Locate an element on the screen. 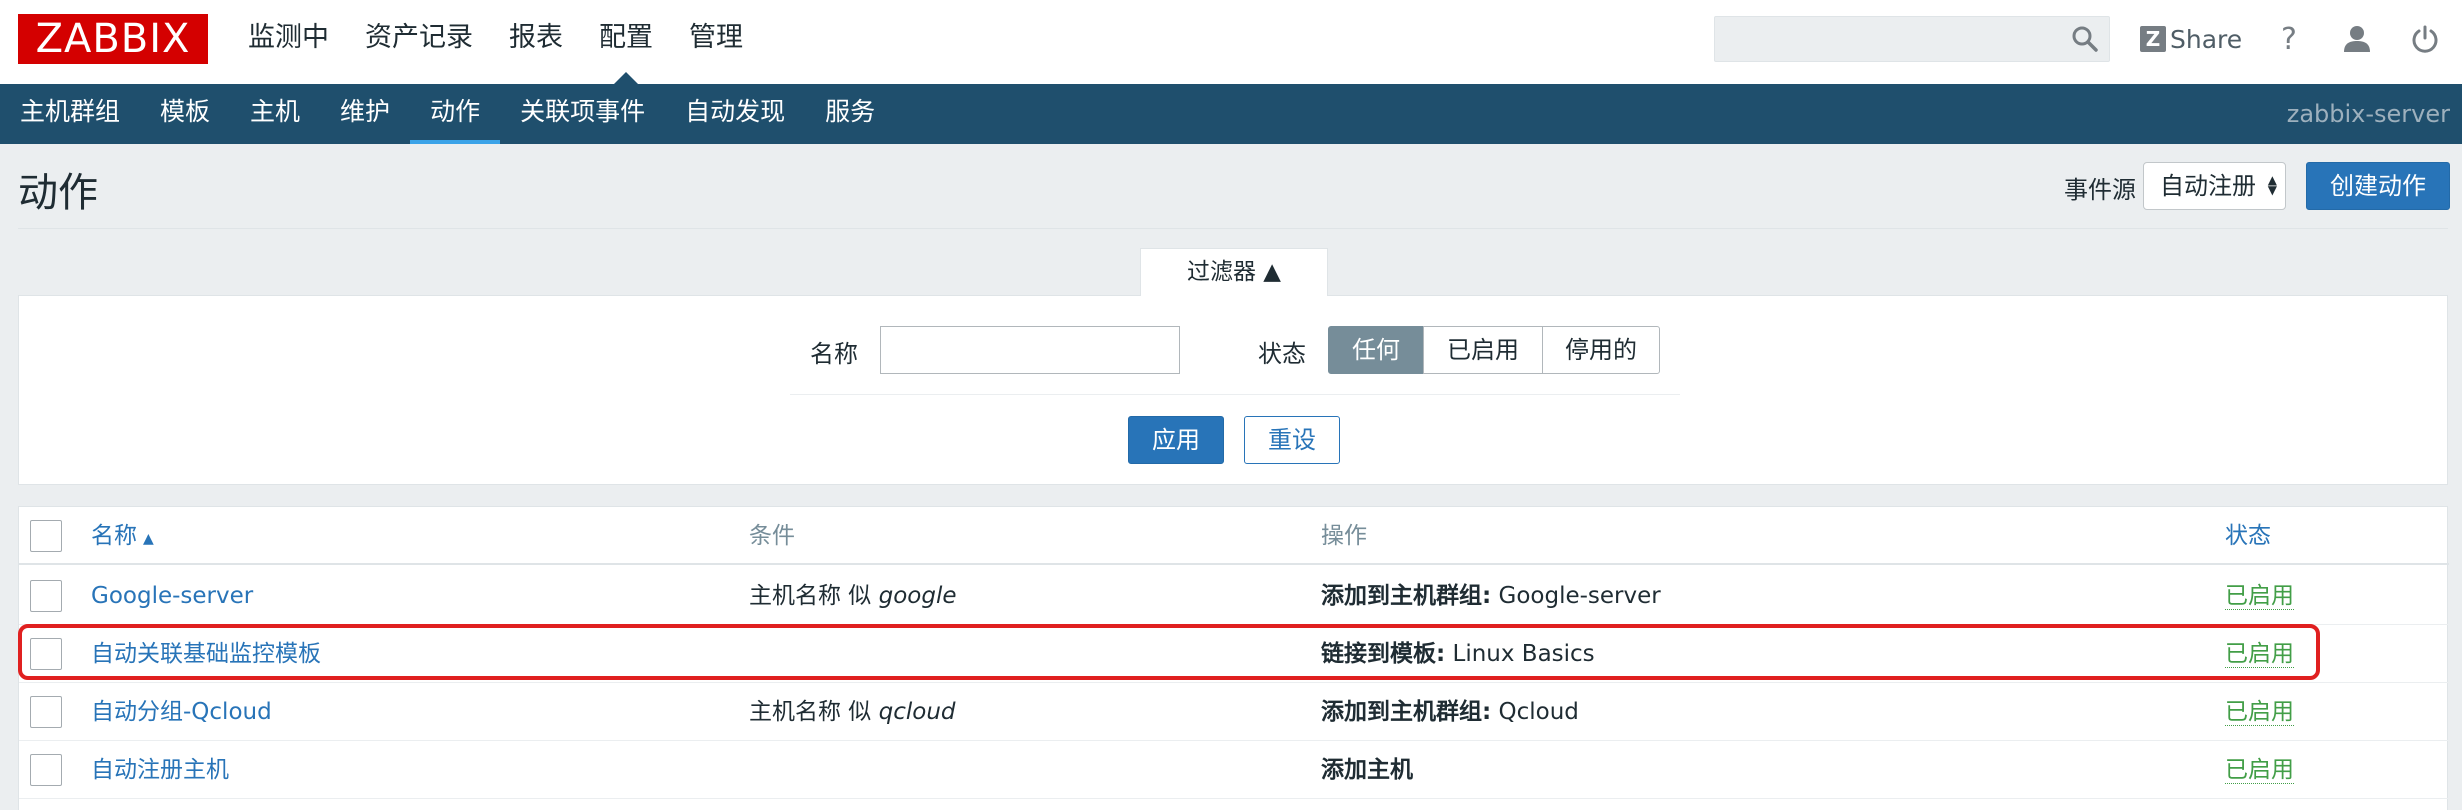 This screenshot has width=2462, height=810. help-icon: ? is located at coordinates (2289, 39).